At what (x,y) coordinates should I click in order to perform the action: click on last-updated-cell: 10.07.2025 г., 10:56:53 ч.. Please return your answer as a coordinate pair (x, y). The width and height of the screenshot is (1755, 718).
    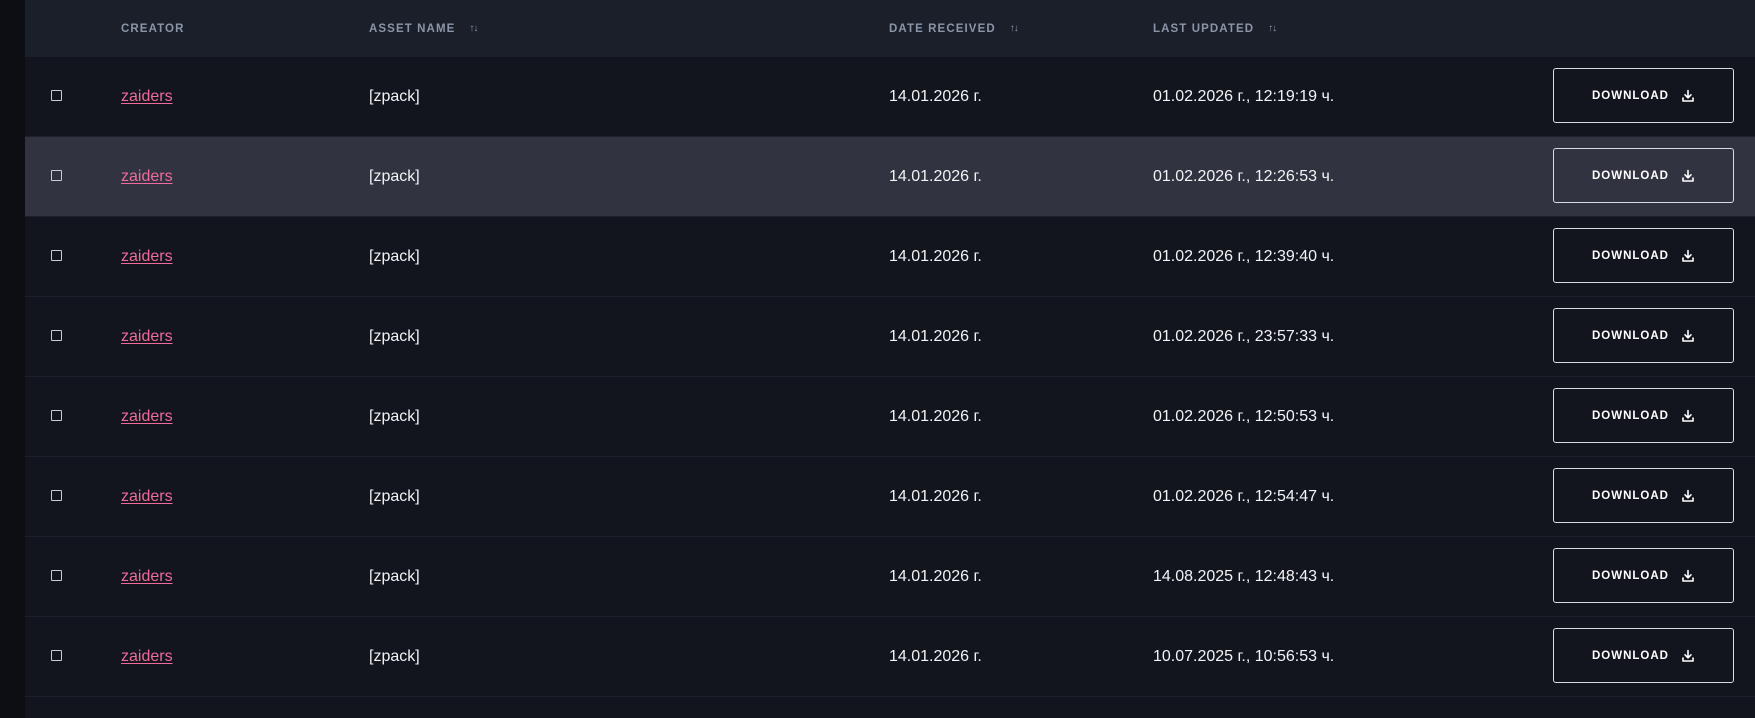
    Looking at the image, I should click on (1243, 656).